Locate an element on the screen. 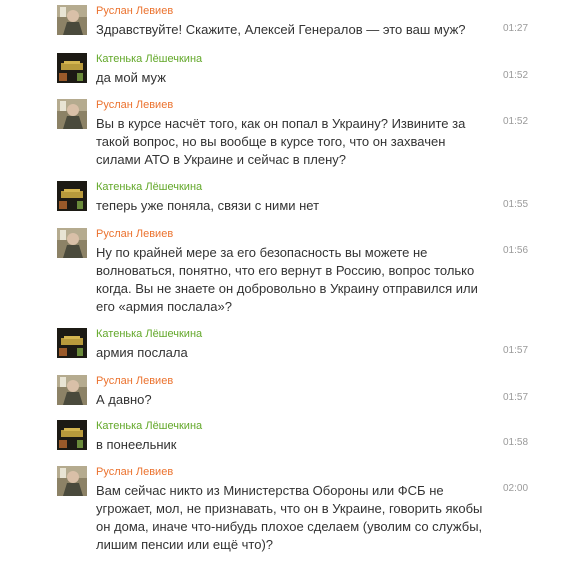 This screenshot has height=585, width=585. message-text: да мой муж is located at coordinates (131, 77).